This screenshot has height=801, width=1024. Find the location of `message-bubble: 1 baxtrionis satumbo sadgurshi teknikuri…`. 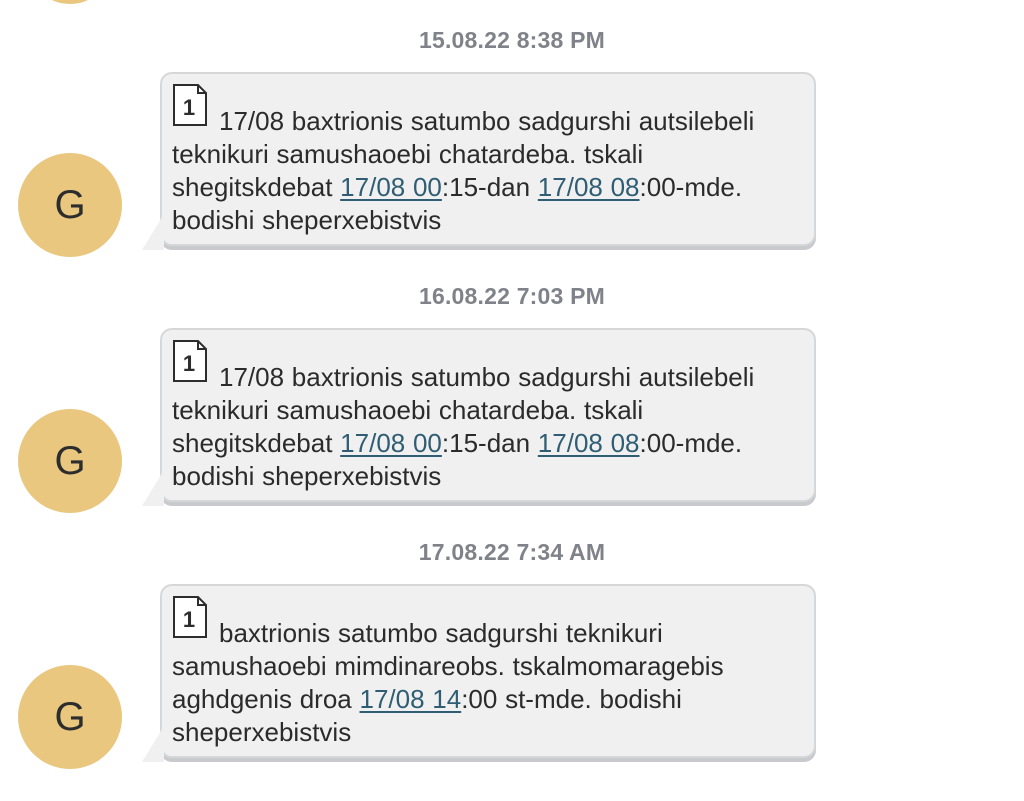

message-bubble: 1 baxtrionis satumbo sadgurshi teknikuri… is located at coordinates (479, 673).